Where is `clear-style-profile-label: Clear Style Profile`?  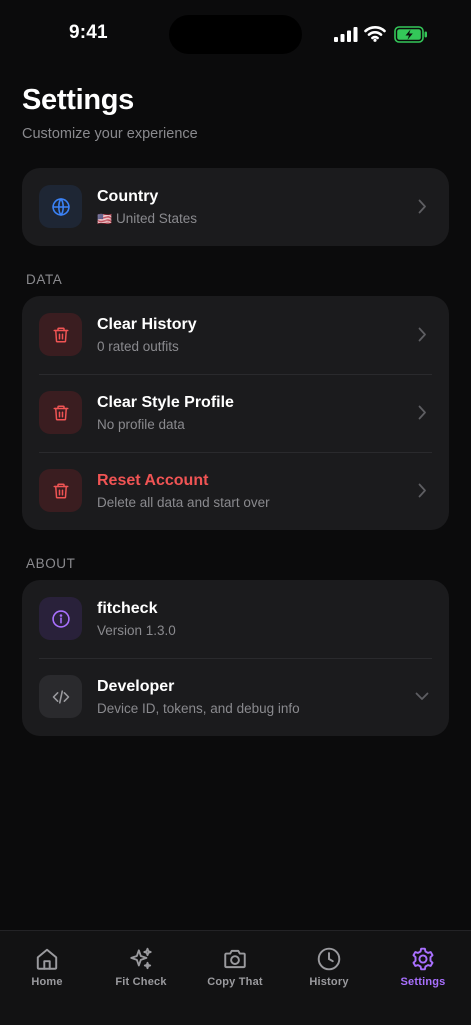 clear-style-profile-label: Clear Style Profile is located at coordinates (165, 402).